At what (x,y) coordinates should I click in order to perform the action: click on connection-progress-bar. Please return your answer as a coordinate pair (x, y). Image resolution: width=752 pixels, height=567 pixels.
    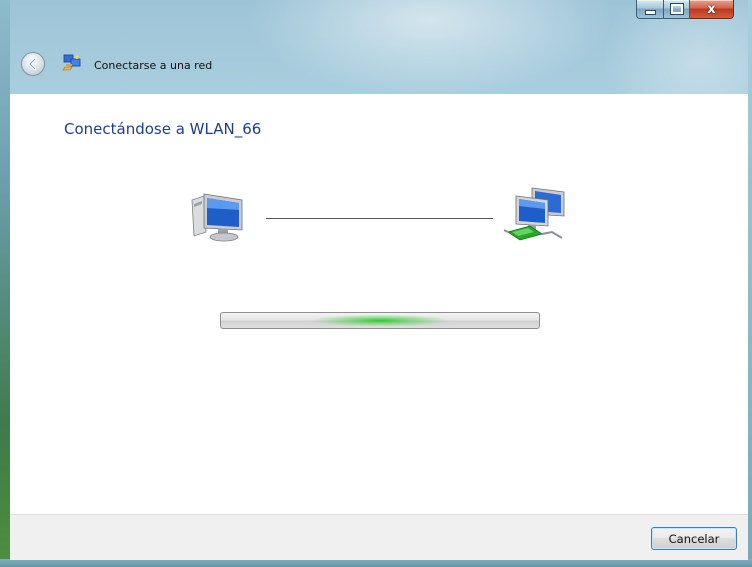
    Looking at the image, I should click on (380, 320).